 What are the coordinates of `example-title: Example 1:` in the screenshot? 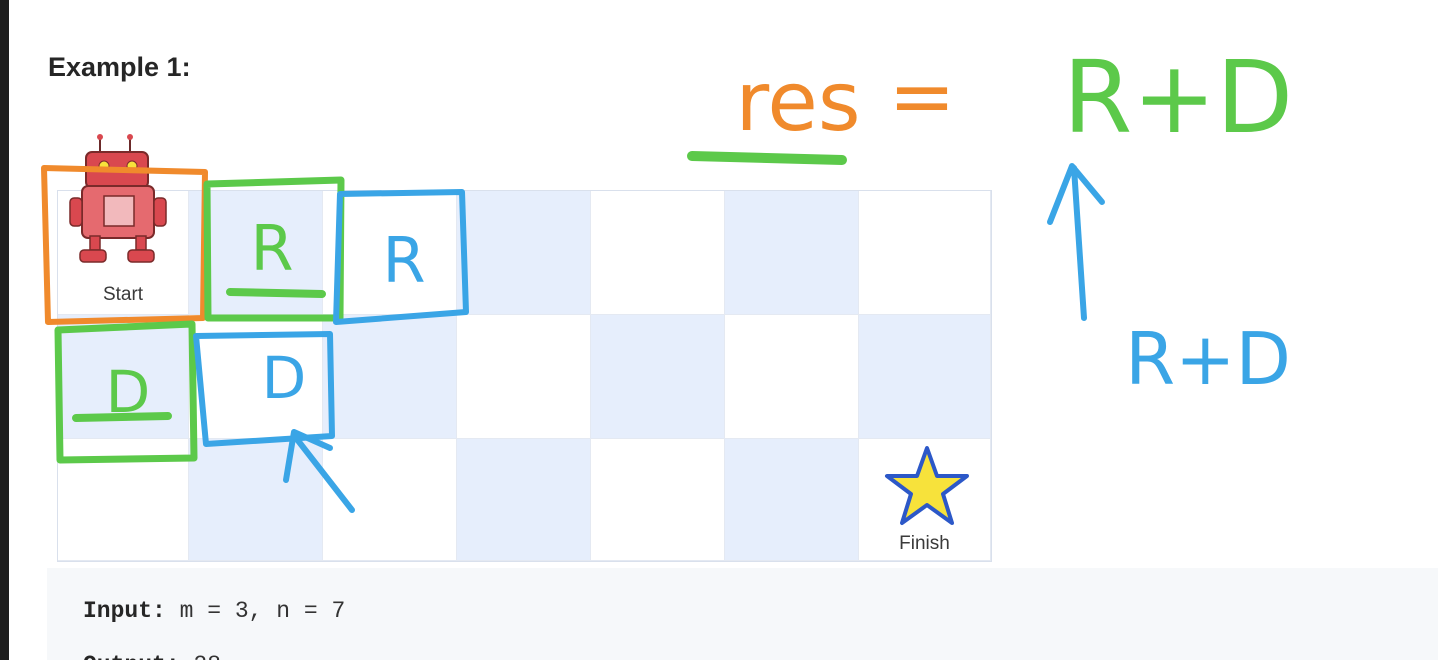 It's located at (119, 67).